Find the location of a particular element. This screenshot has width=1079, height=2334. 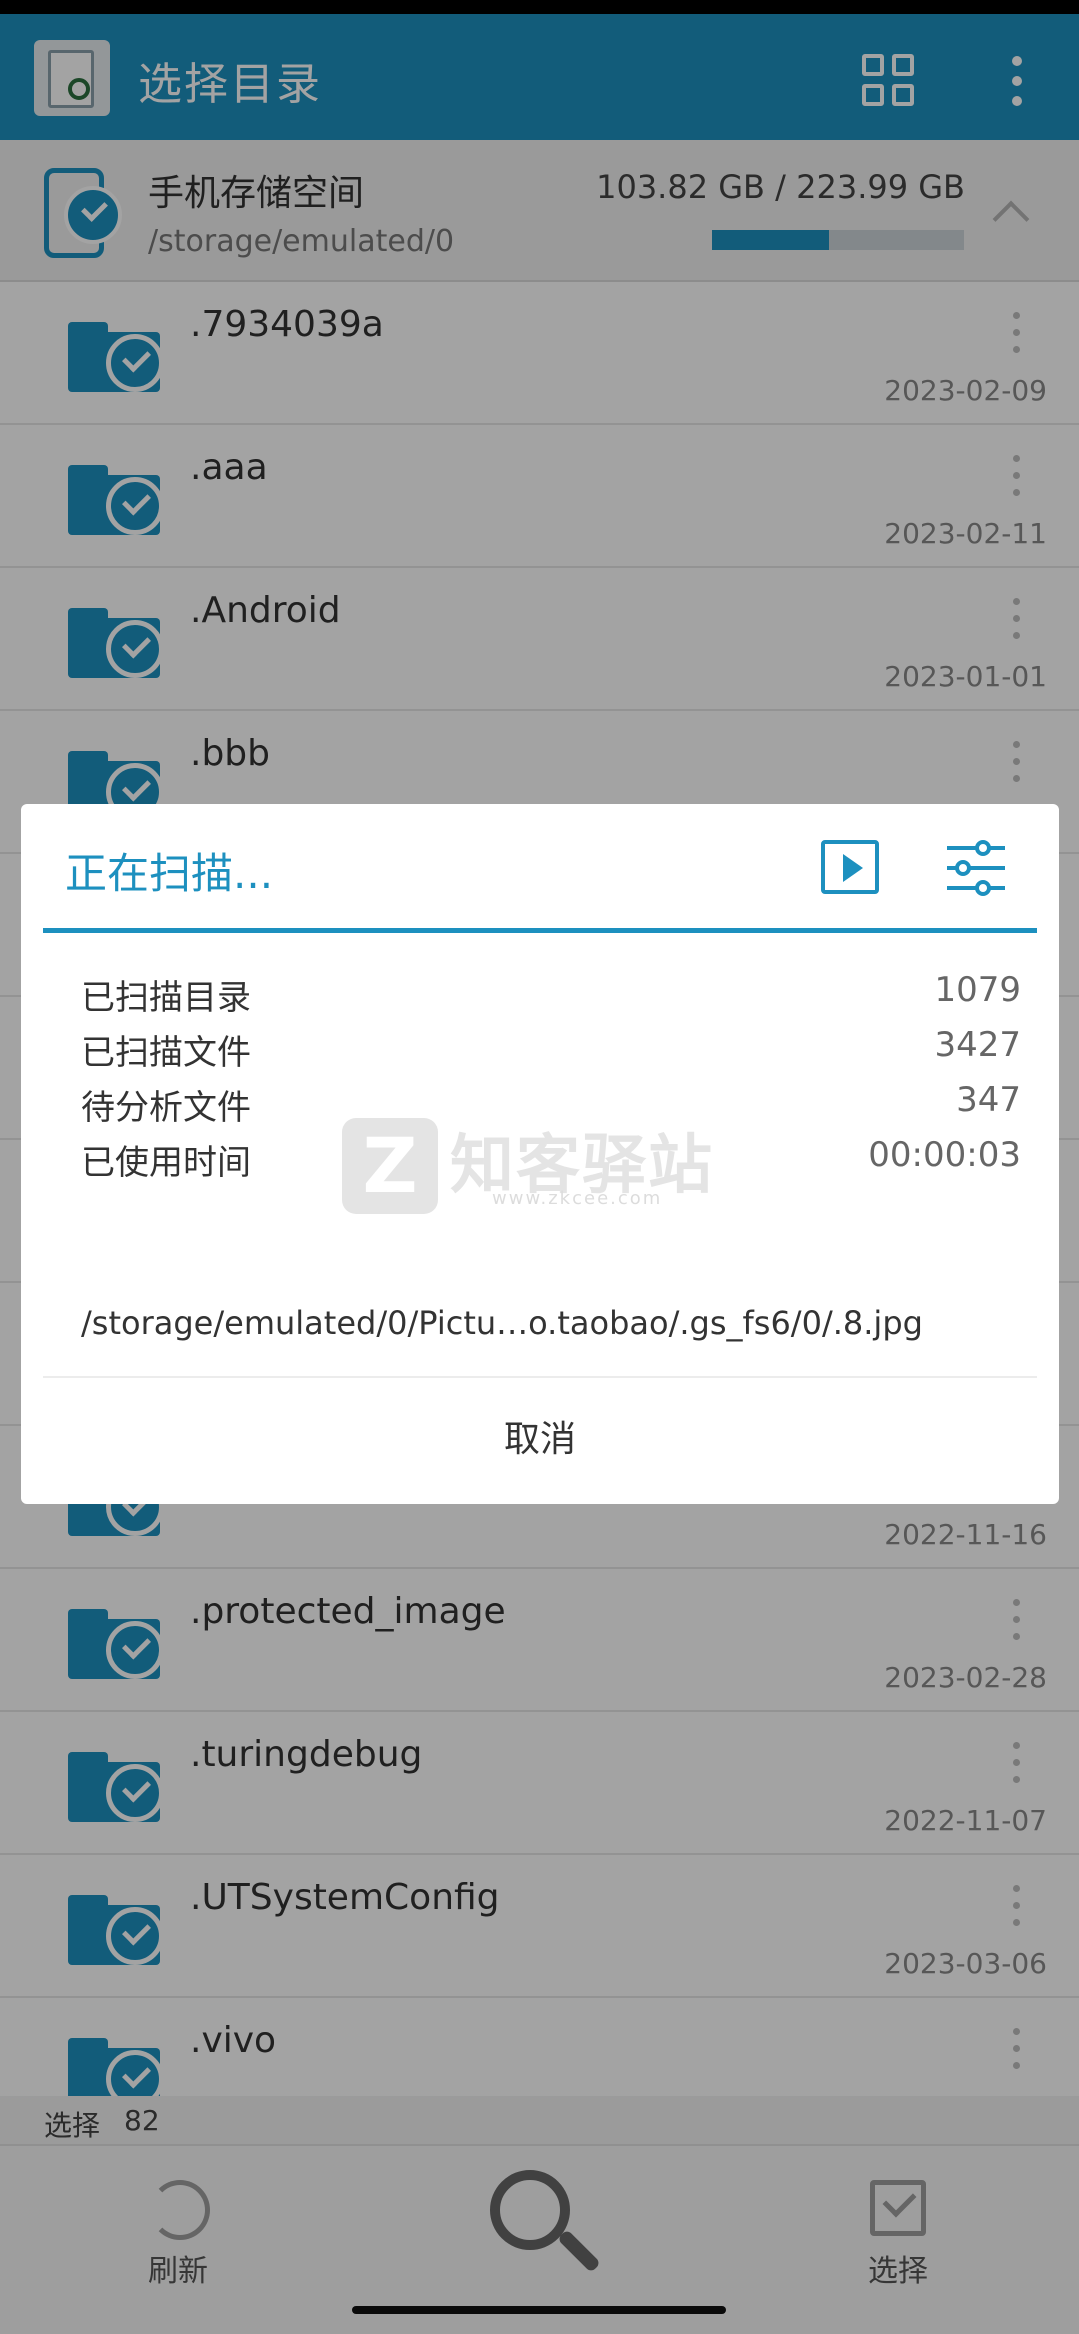

dialog-divider is located at coordinates (540, 930).